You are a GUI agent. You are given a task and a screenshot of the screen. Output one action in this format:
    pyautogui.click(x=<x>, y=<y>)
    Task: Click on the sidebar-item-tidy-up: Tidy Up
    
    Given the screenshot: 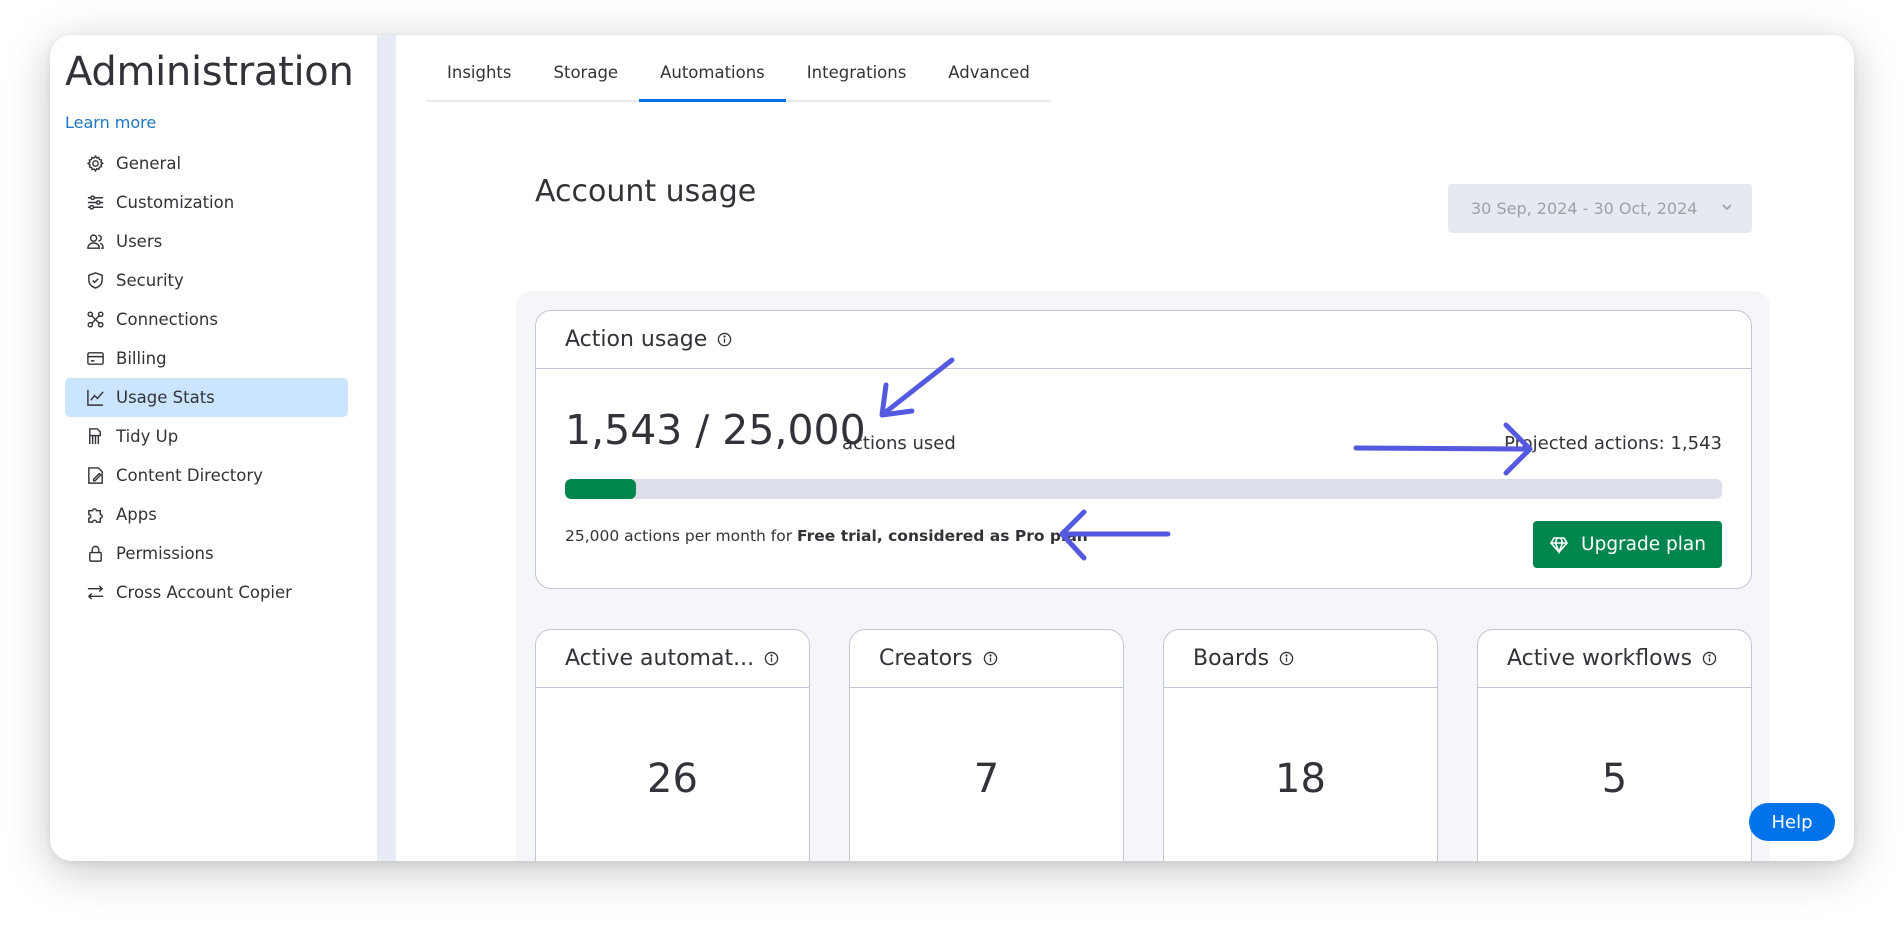 What is the action you would take?
    pyautogui.click(x=206, y=436)
    